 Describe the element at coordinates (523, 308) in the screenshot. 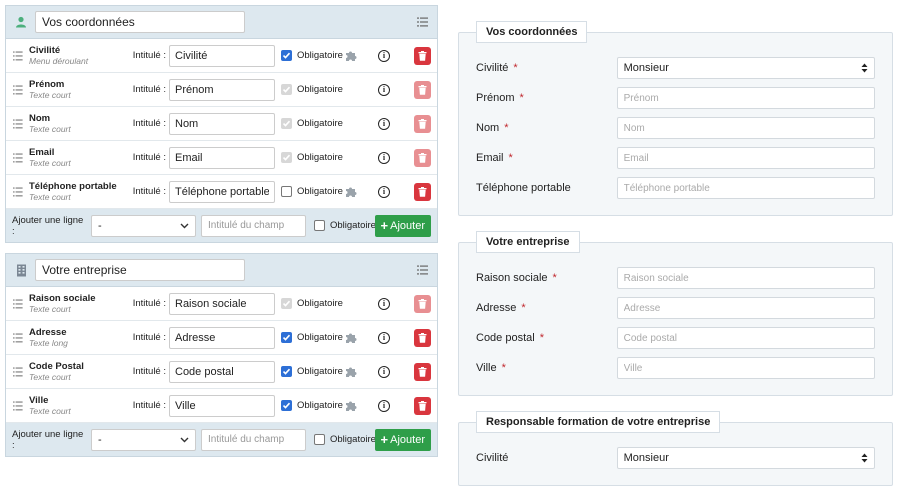

I see `required-asterisk: *` at that location.